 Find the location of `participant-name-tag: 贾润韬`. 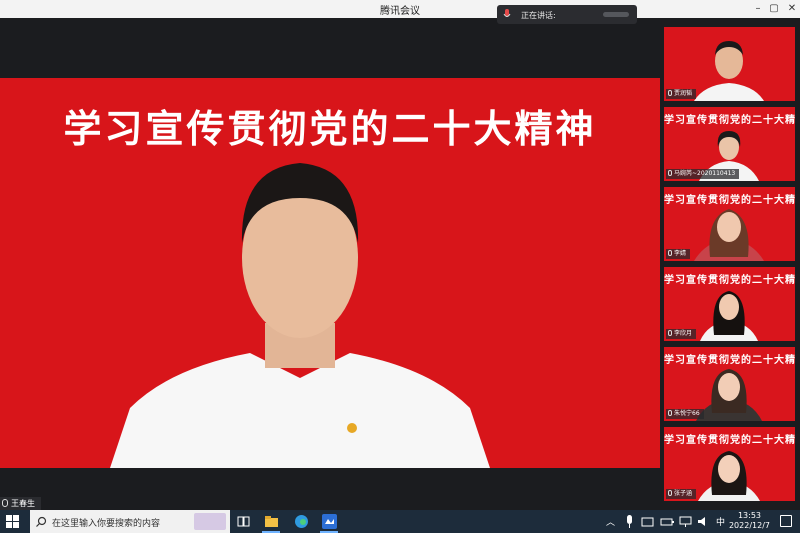

participant-name-tag: 贾润韬 is located at coordinates (681, 94).